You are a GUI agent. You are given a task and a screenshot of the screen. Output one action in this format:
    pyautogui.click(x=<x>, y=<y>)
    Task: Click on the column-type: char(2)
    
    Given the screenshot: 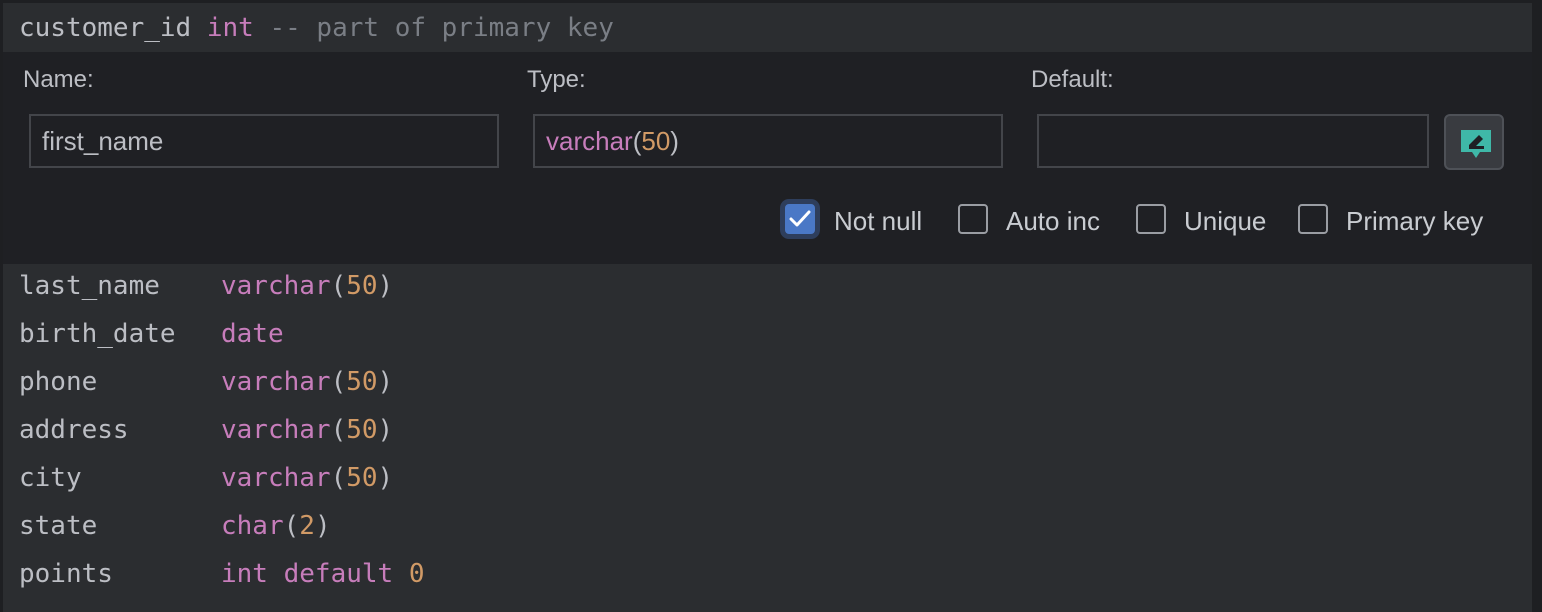 What is the action you would take?
    pyautogui.click(x=276, y=526)
    